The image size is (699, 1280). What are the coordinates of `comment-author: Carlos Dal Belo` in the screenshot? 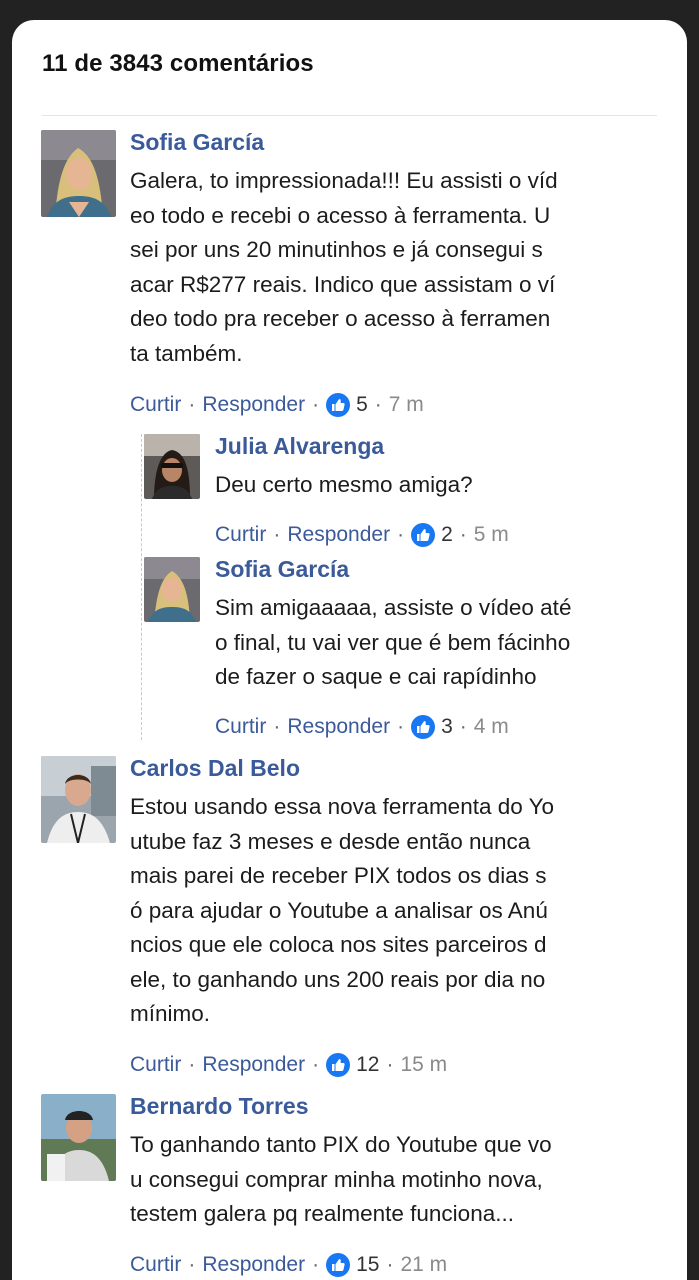 It's located at (375, 768).